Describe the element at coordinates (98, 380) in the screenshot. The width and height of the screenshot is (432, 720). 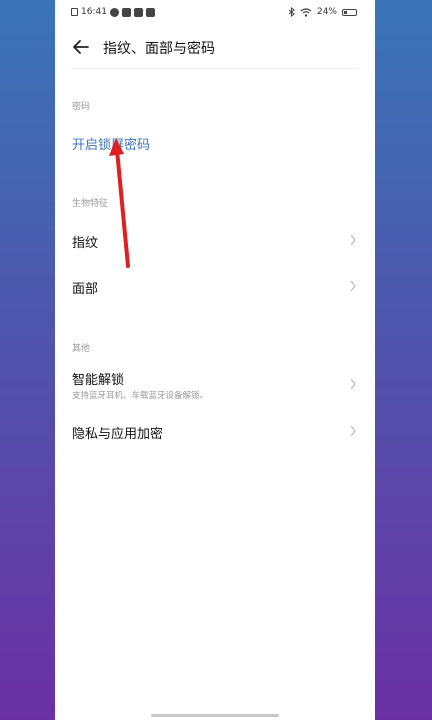
I see `smart-unlock-label: 智能解锁` at that location.